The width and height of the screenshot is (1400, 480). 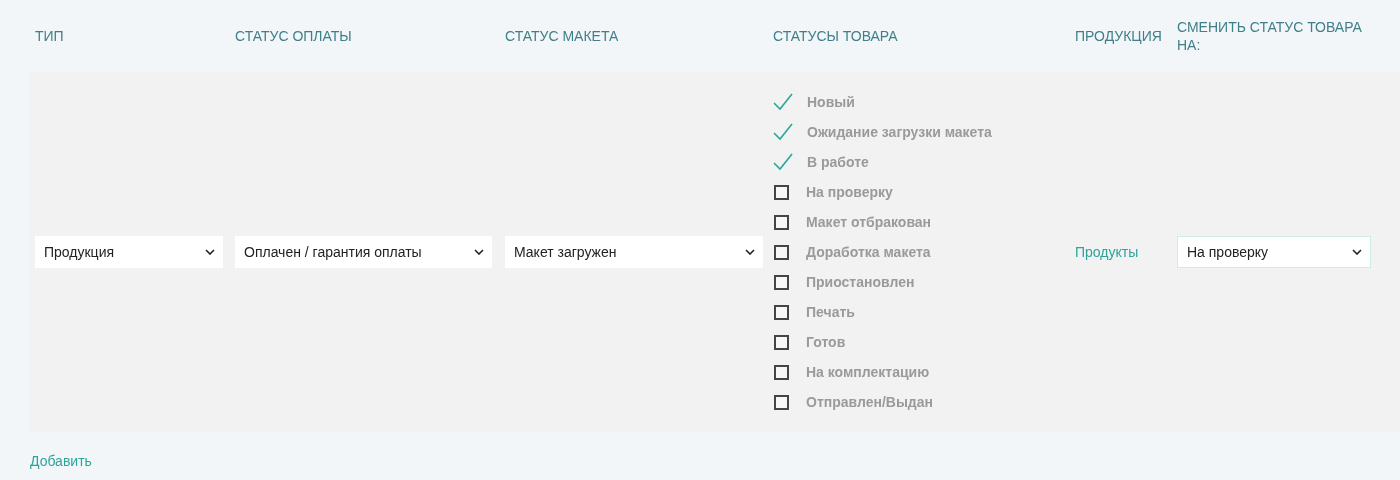 What do you see at coordinates (634, 252) in the screenshot?
I see `layout-status-select: Макет загружен` at bounding box center [634, 252].